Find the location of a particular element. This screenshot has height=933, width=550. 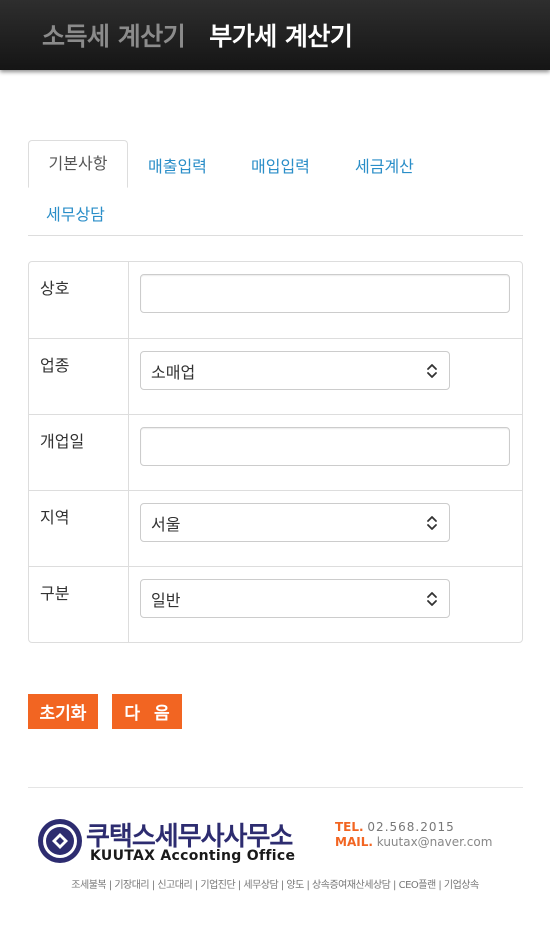

category-selected-value: 일반 is located at coordinates (166, 600).